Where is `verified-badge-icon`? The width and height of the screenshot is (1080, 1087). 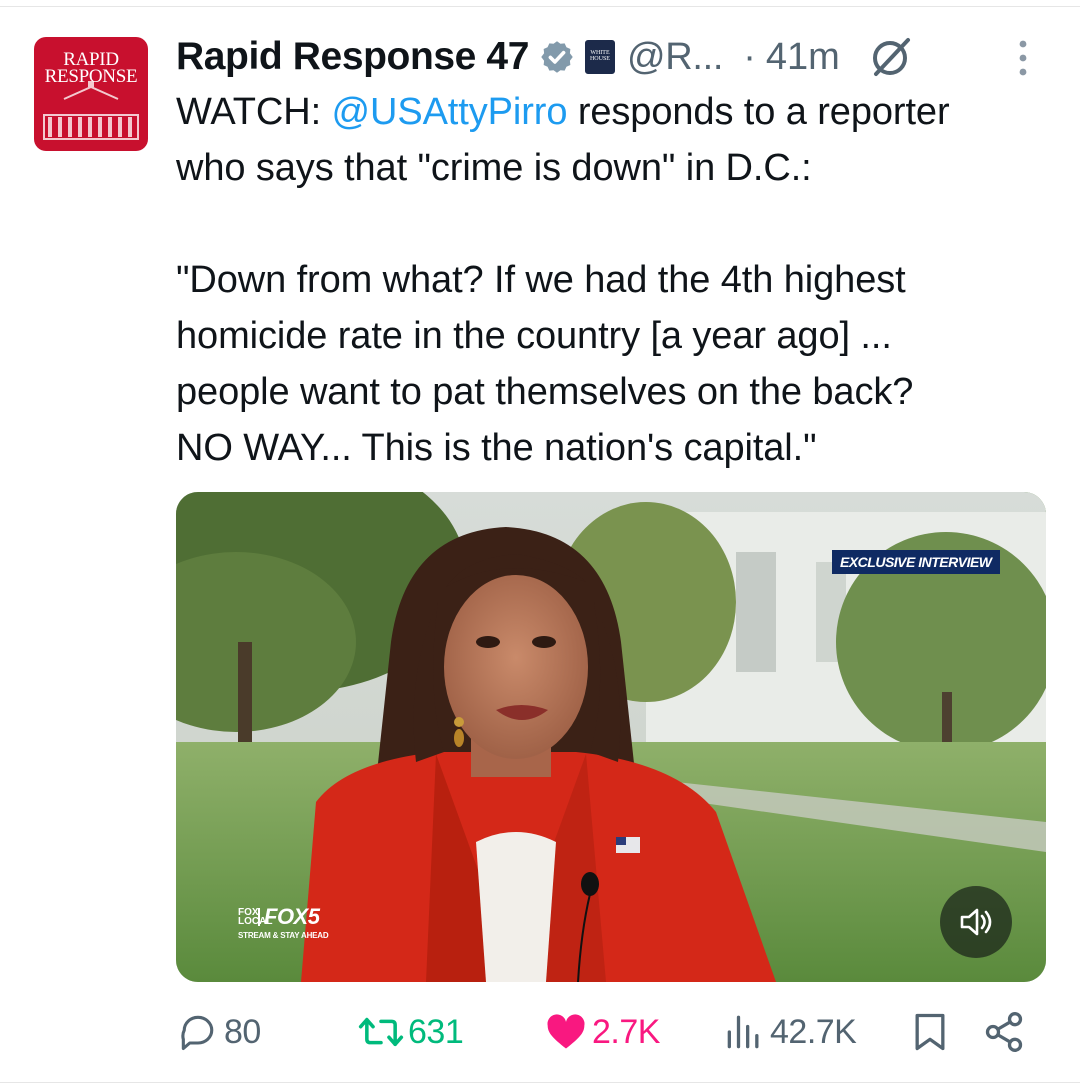 verified-badge-icon is located at coordinates (557, 57).